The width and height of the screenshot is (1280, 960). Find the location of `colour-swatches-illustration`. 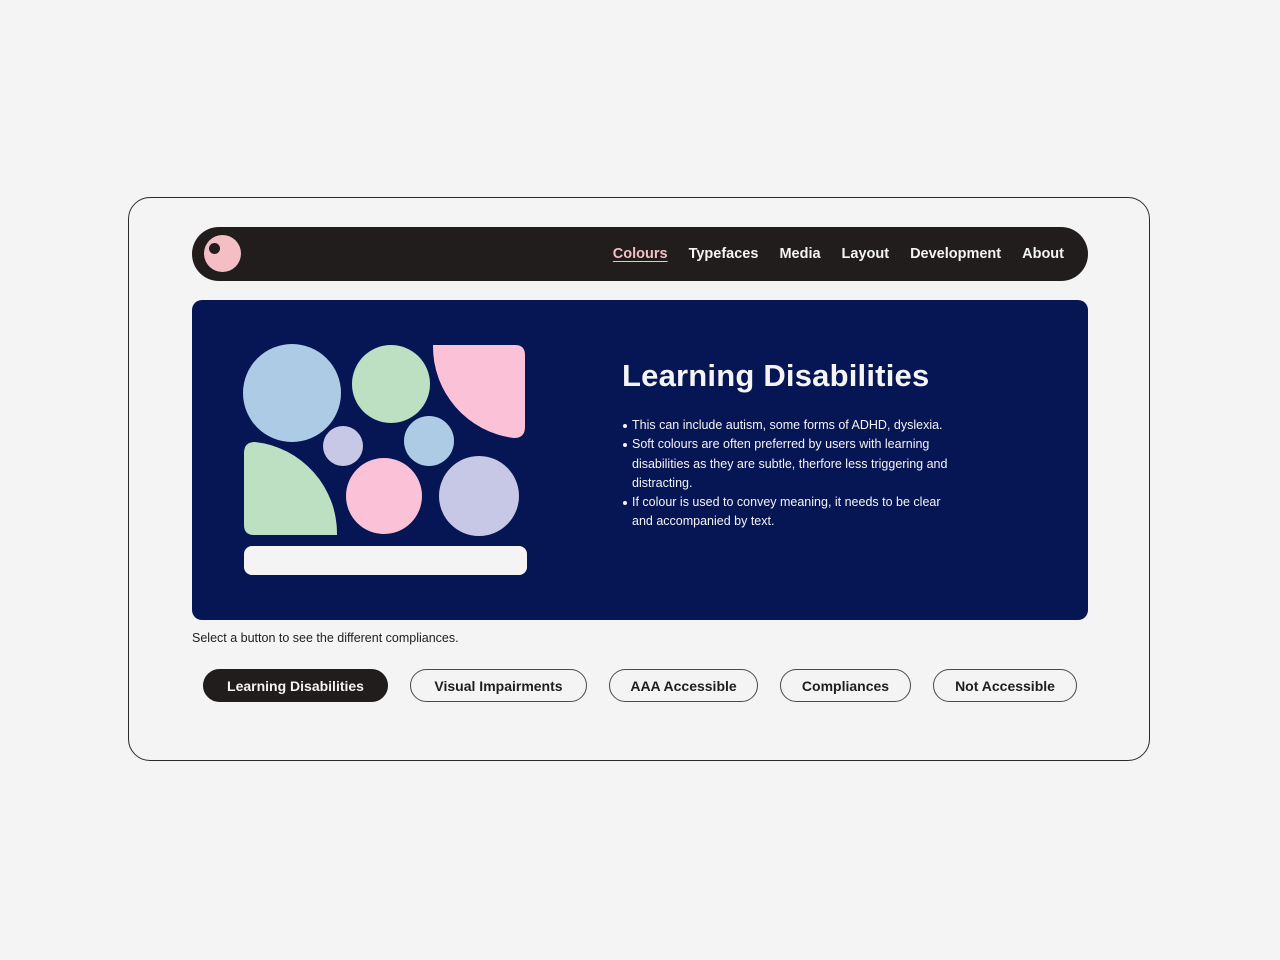

colour-swatches-illustration is located at coordinates (385, 459).